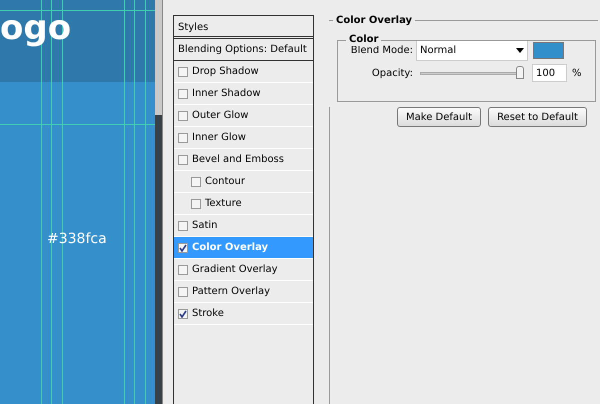 The height and width of the screenshot is (404, 600). What do you see at coordinates (374, 21) in the screenshot?
I see `section-title: Color Overlay` at bounding box center [374, 21].